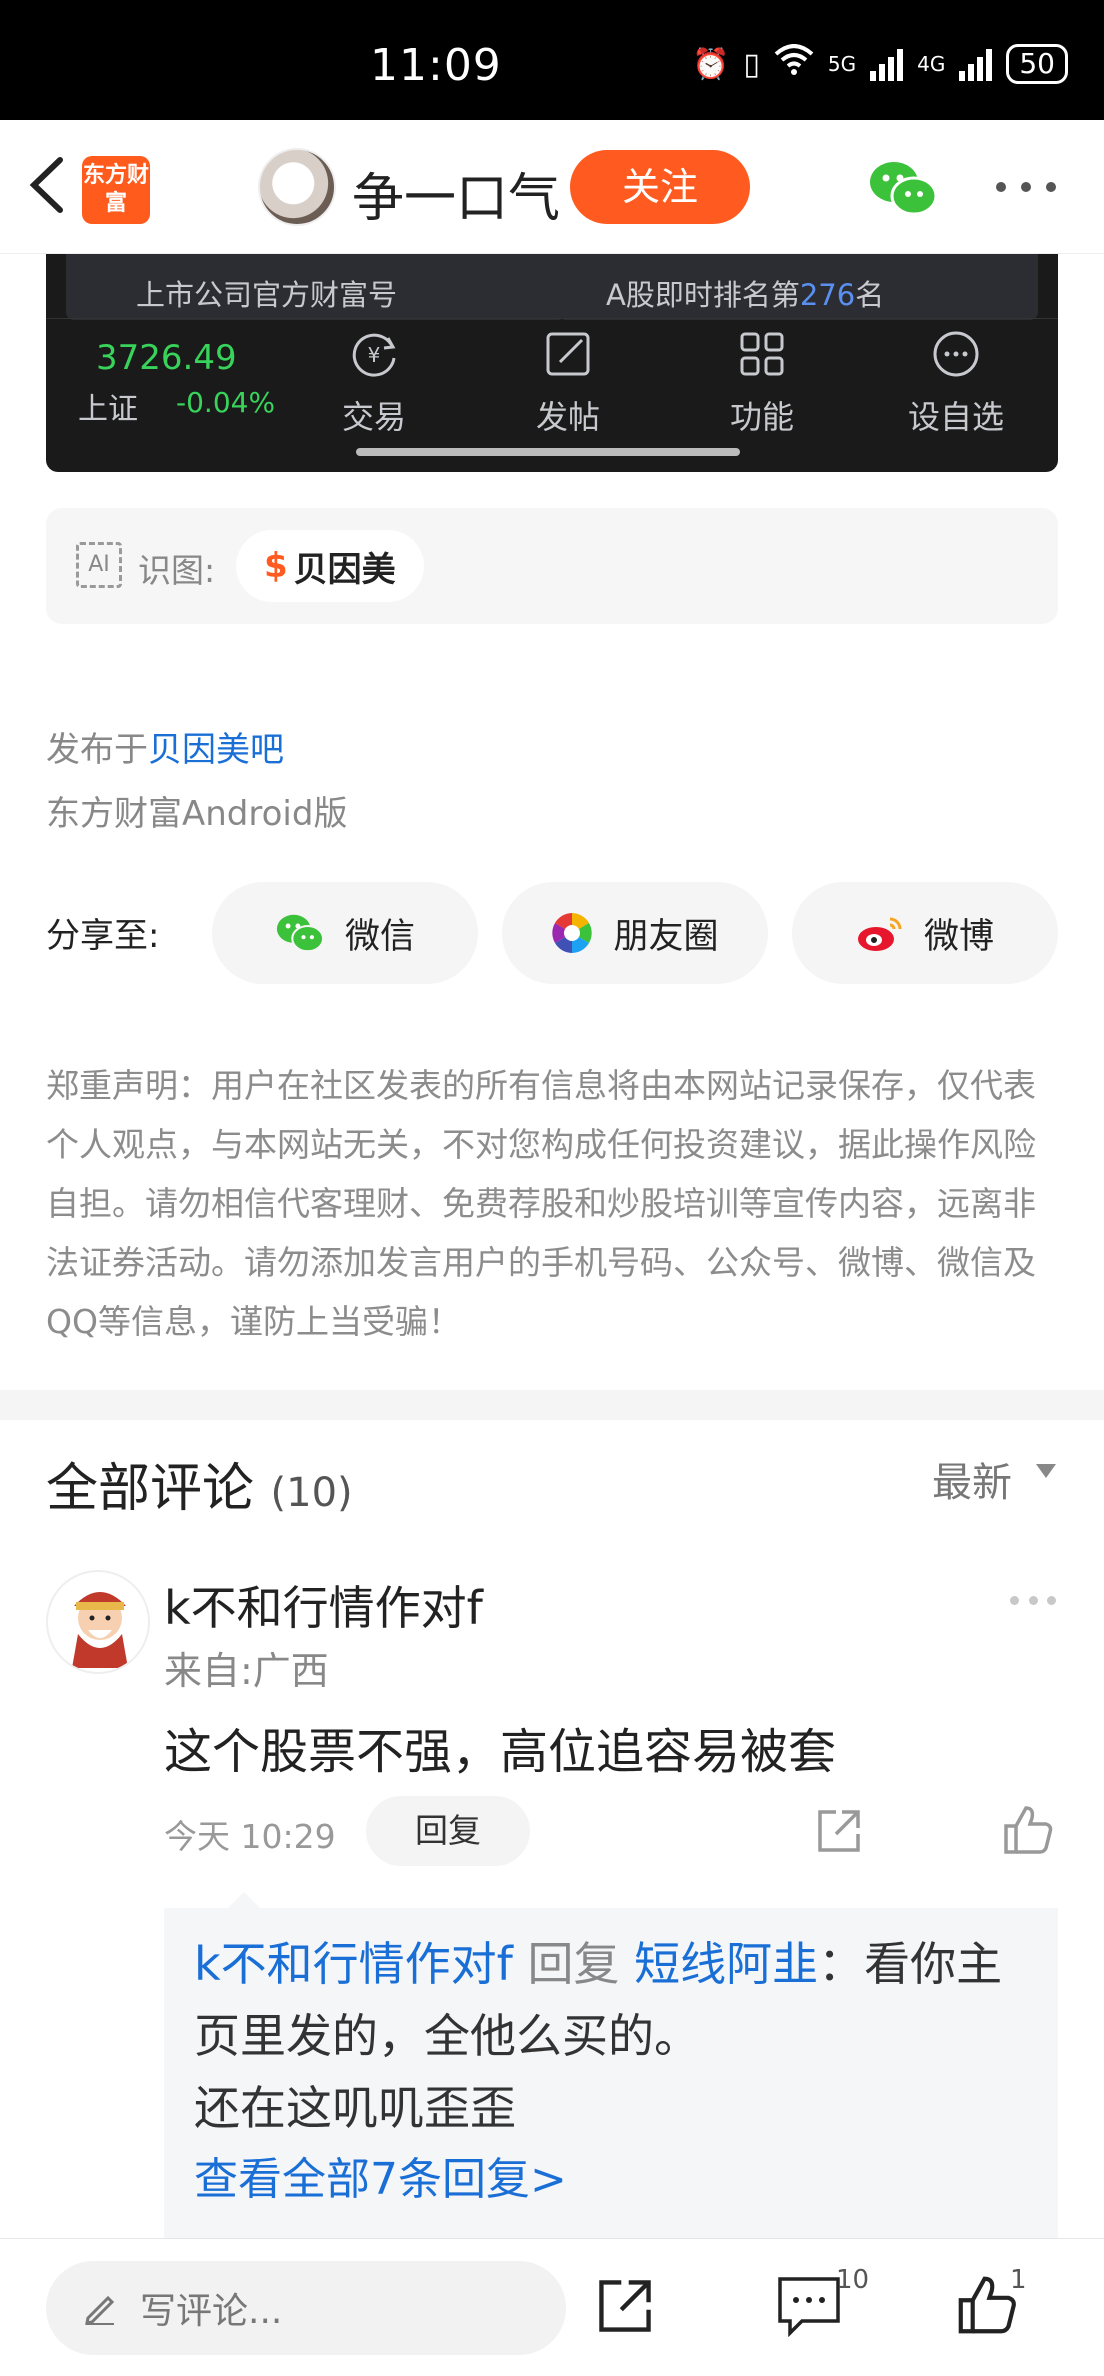 The image size is (1104, 2376). Describe the element at coordinates (660, 187) in the screenshot. I see `follow-button: 关注` at that location.